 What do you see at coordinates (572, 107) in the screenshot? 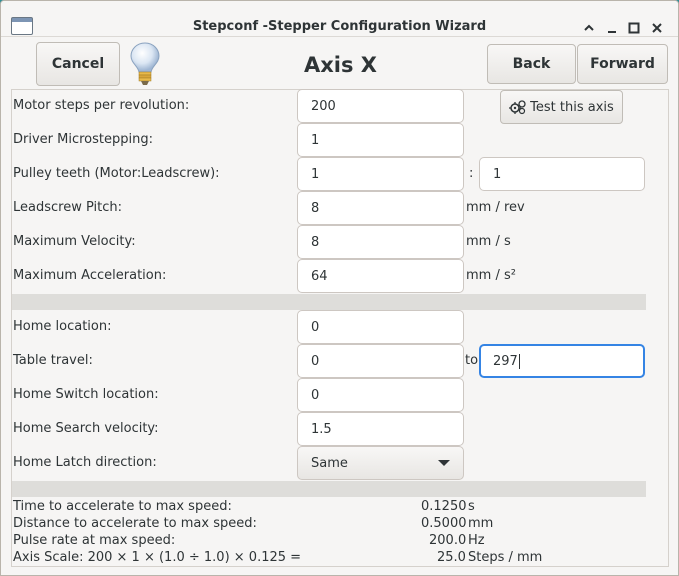
I see `test-axis-label: Test this axis` at bounding box center [572, 107].